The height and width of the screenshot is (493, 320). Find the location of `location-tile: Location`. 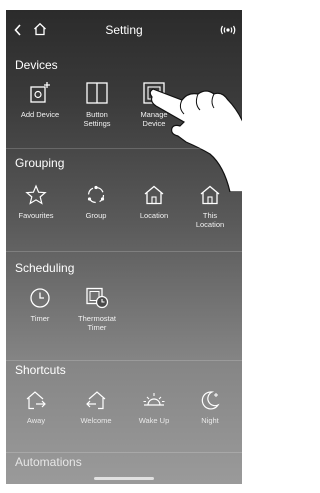

location-tile: Location is located at coordinates (154, 202).